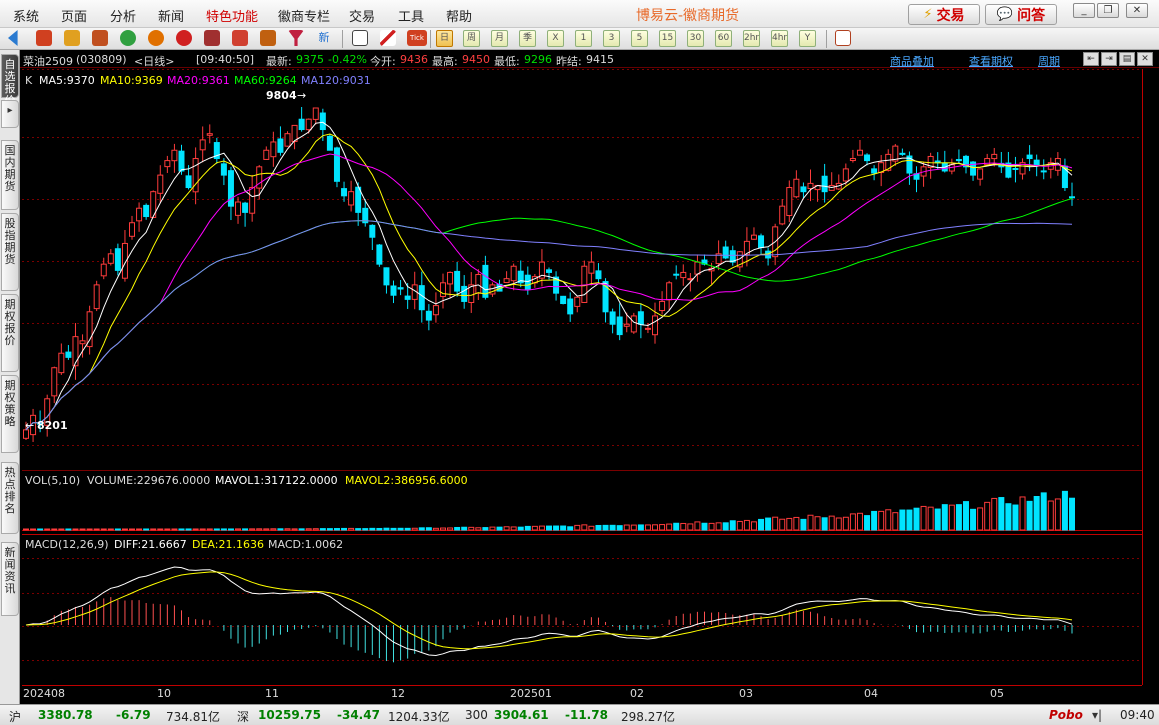 Image resolution: width=1159 pixels, height=725 pixels. Describe the element at coordinates (281, 95) in the screenshot. I see `max-price-label: 9804` at that location.